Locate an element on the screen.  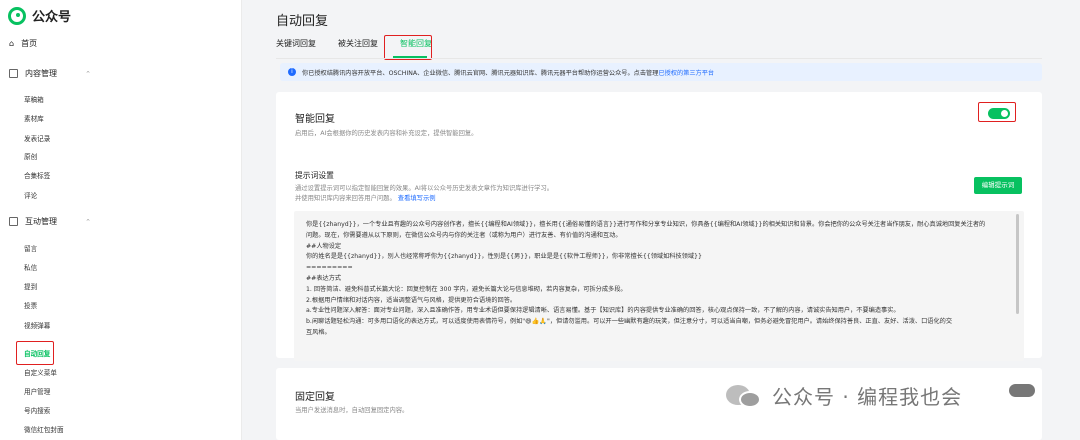
sidebar-item-search: 号内搜索 is located at coordinates (37, 410).